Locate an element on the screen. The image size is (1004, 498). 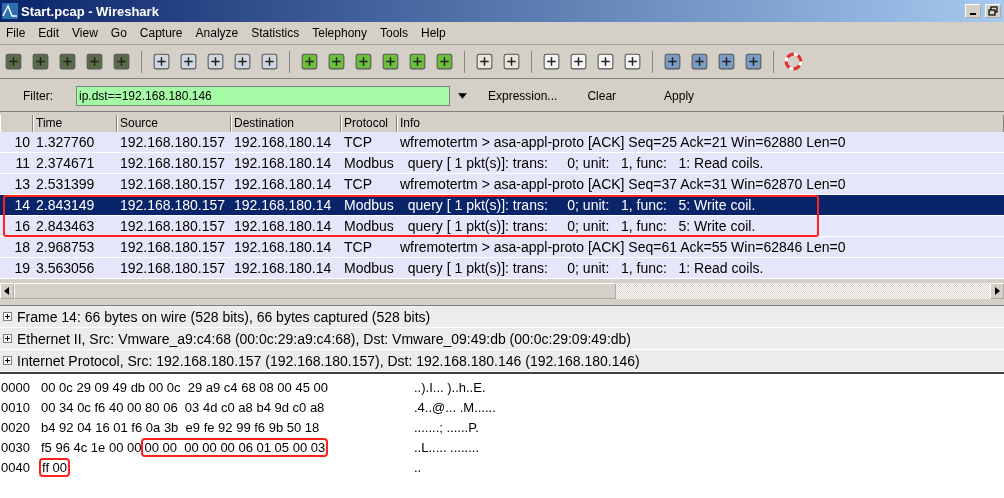
restore-icon is located at coordinates (993, 11).